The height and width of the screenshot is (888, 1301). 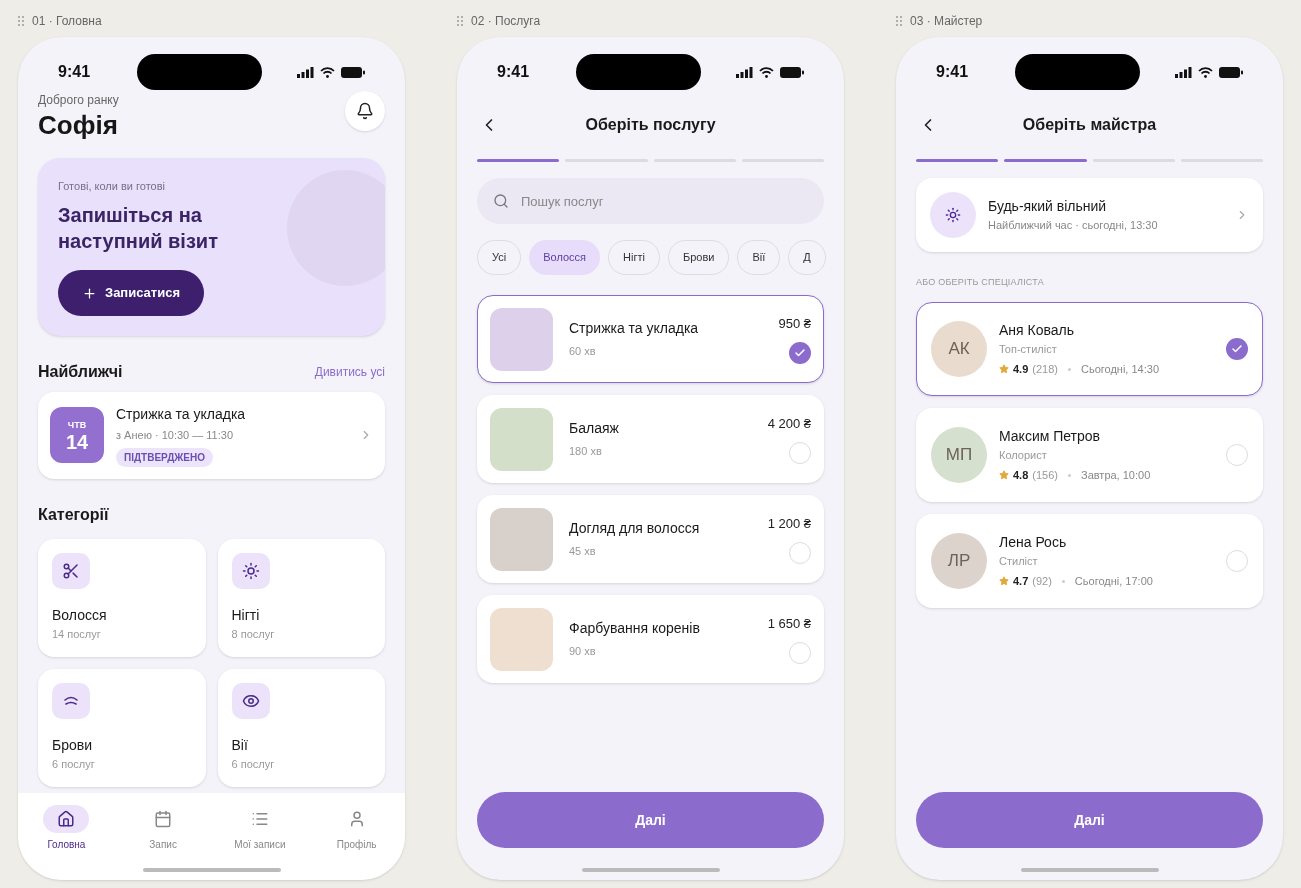 I want to click on next-slot: Завтра, 10:00, so click(x=1116, y=475).